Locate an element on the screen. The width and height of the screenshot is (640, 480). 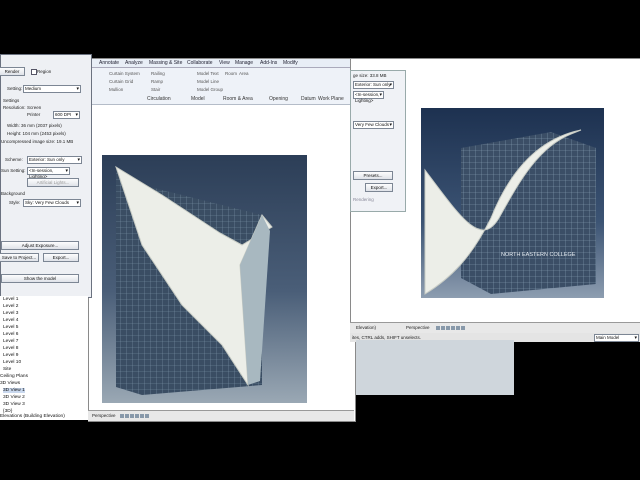
tab-view: View is located at coordinates (224, 63).